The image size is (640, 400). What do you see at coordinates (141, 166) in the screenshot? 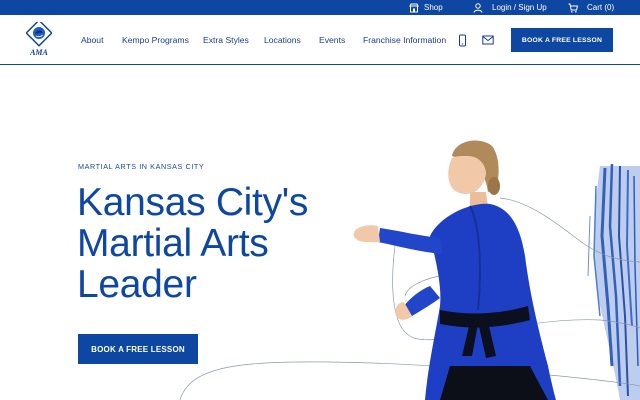
I see `hero-eyebrow: MARTIAL ARTS IN KANSAS CITY` at bounding box center [141, 166].